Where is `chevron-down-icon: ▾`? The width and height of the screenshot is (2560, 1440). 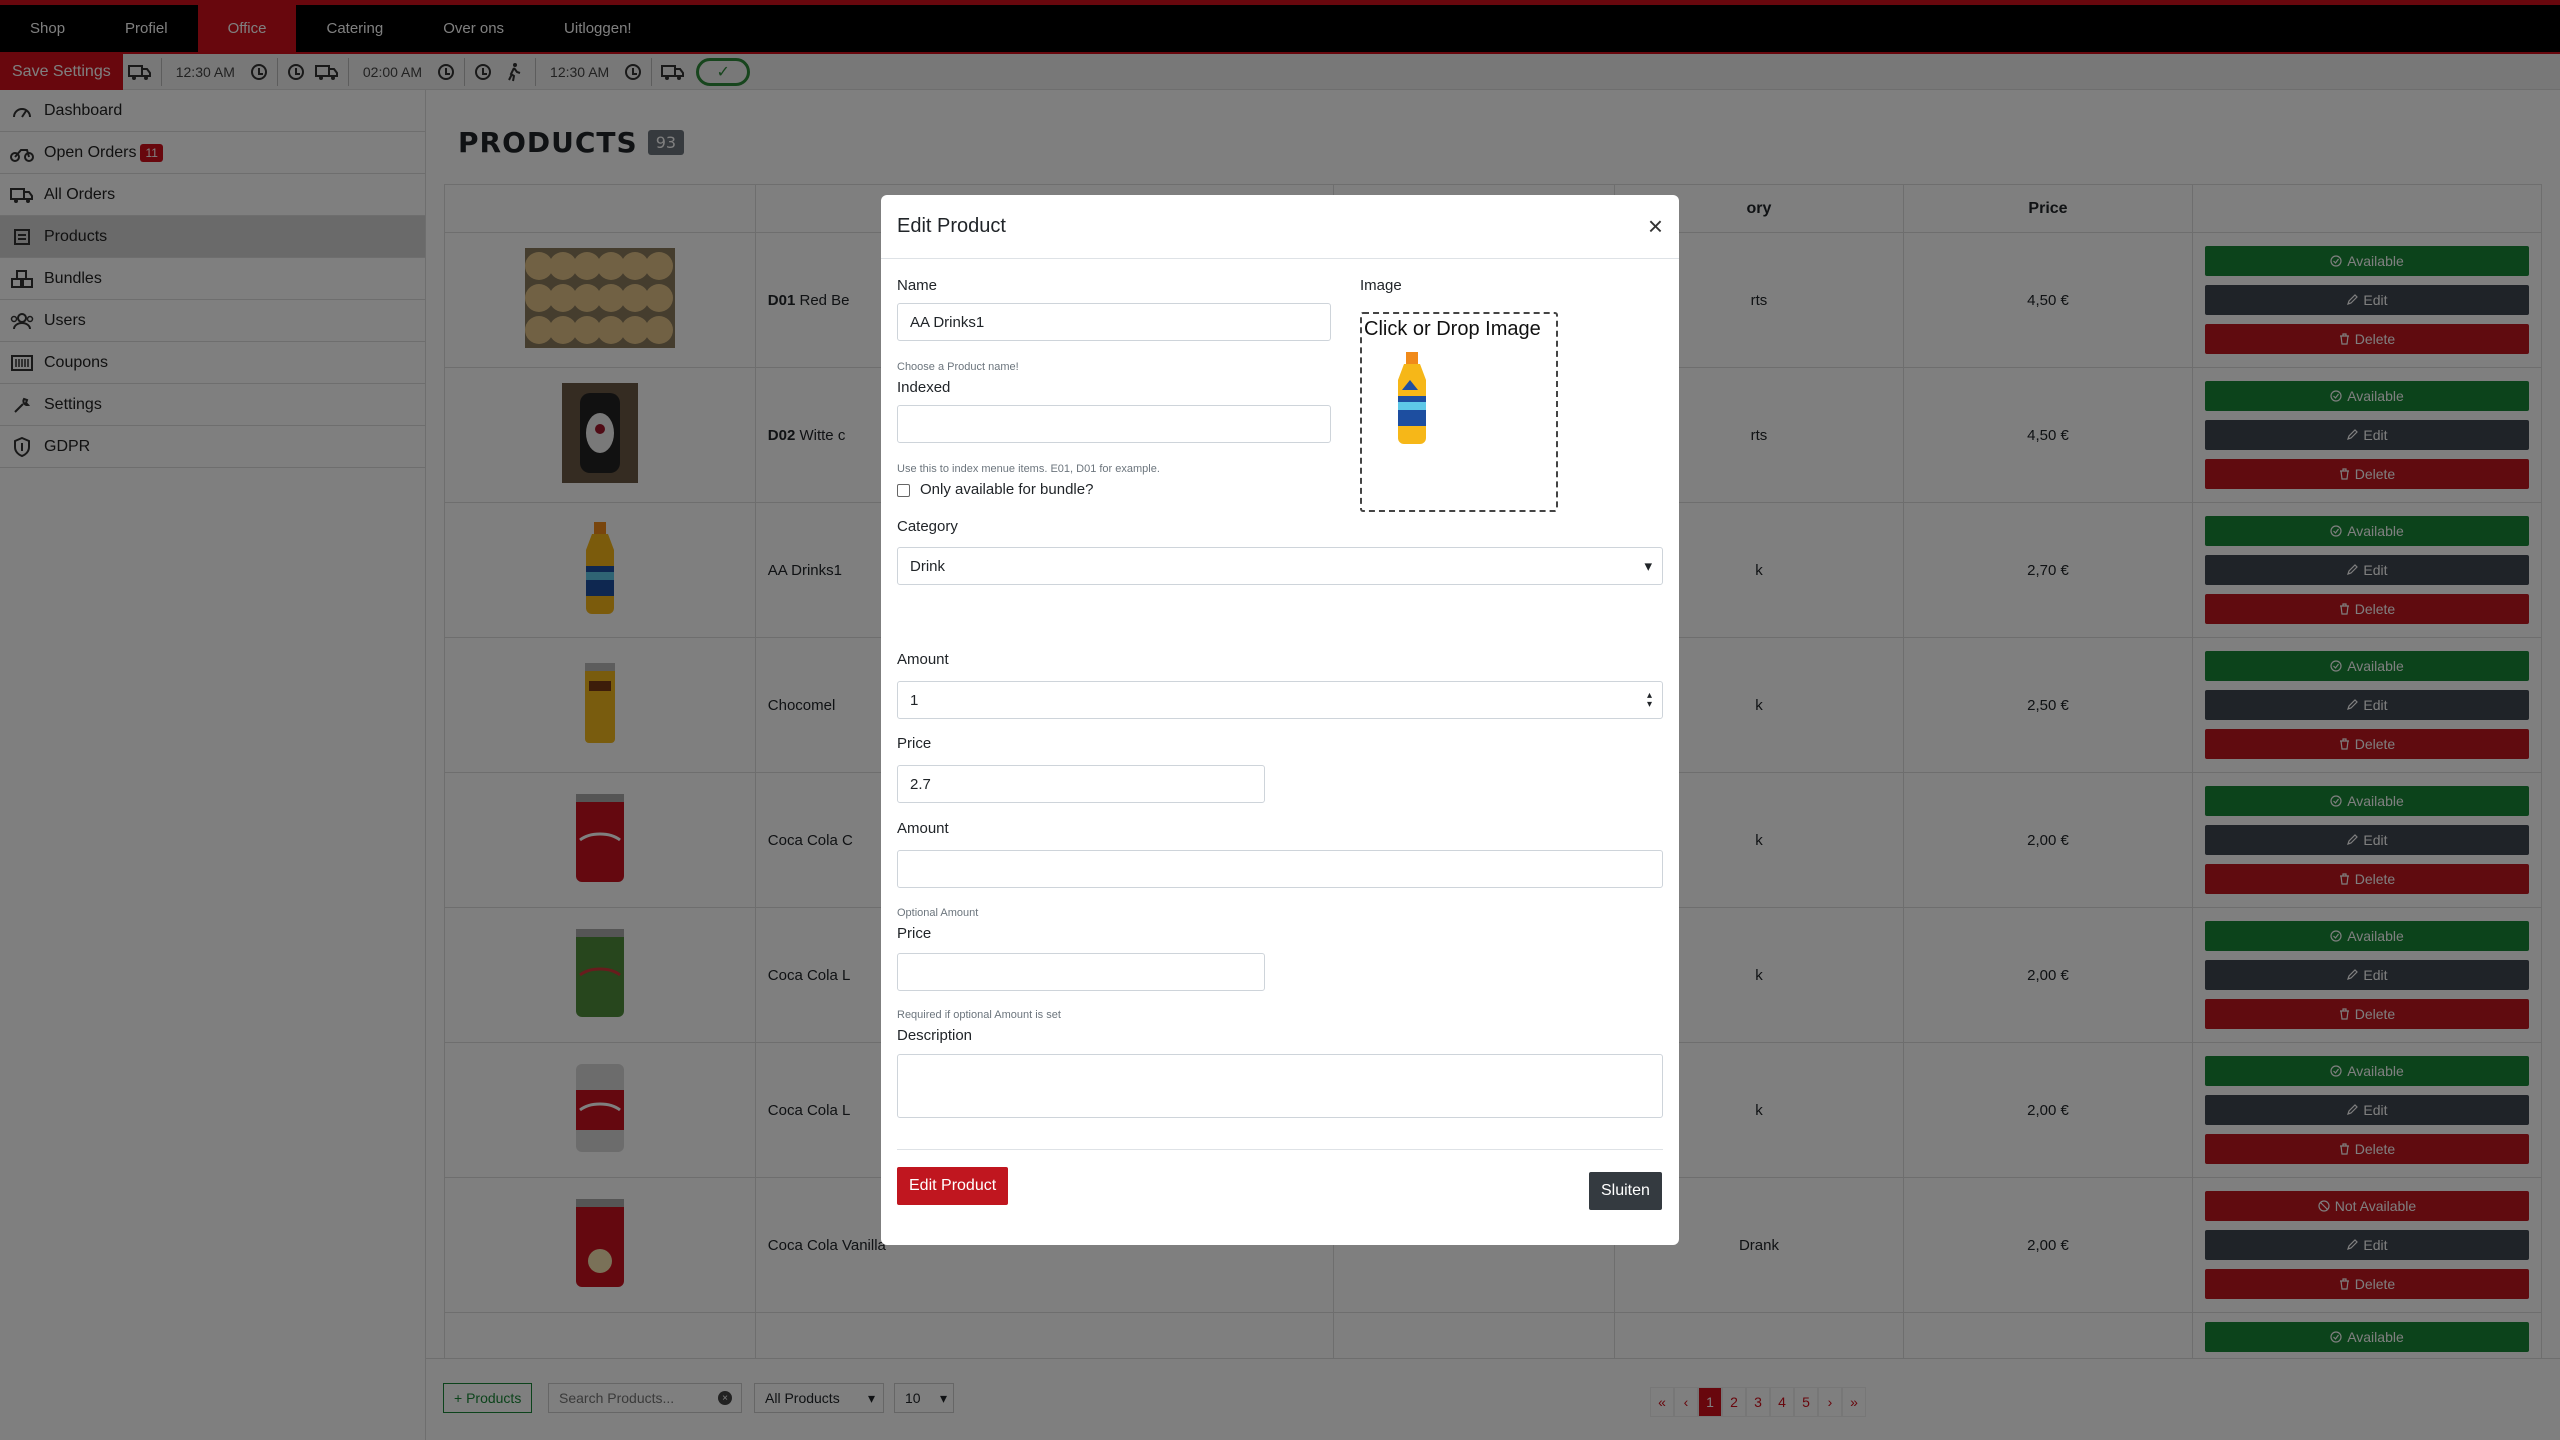
chevron-down-icon: ▾ is located at coordinates (1648, 566).